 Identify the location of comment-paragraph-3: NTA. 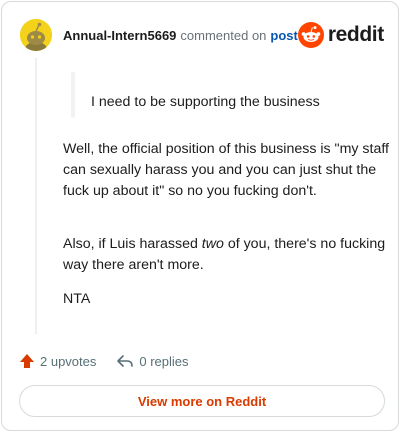
(77, 299).